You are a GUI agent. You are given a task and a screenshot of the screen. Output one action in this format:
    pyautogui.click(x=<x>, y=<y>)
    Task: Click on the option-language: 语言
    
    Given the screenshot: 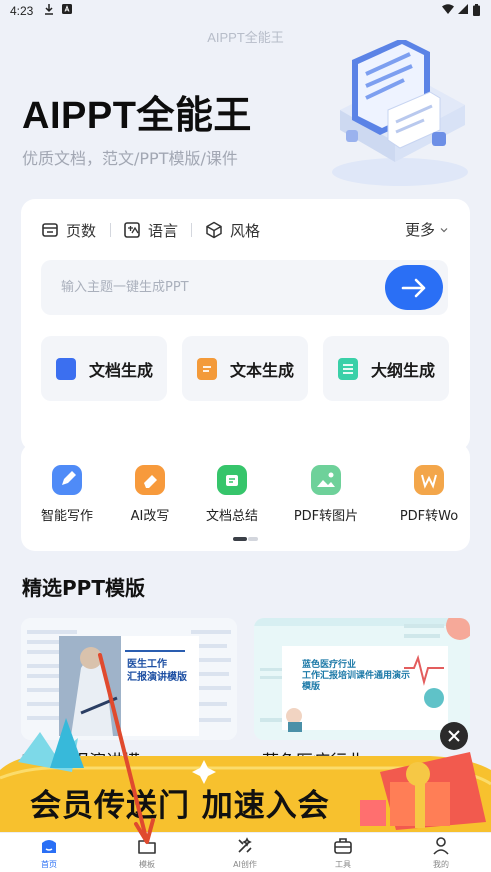 What is the action you would take?
    pyautogui.click(x=150, y=230)
    